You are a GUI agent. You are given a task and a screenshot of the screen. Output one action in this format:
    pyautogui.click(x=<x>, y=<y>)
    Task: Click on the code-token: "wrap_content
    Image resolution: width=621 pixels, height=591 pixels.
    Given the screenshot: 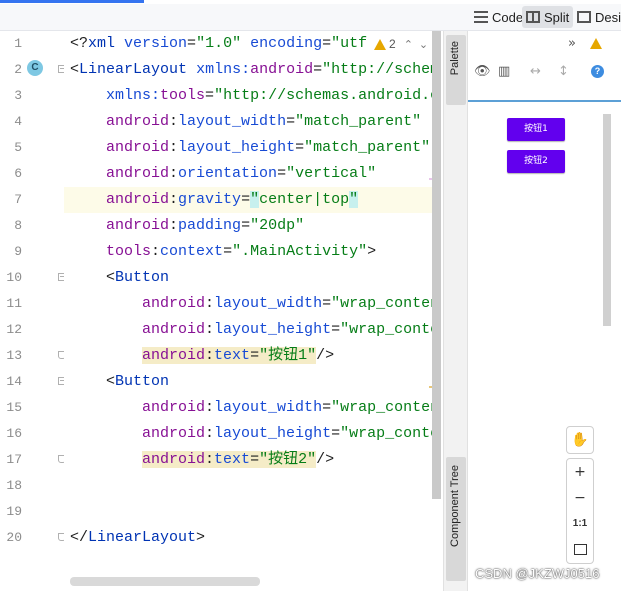 What is the action you would take?
    pyautogui.click(x=382, y=303)
    